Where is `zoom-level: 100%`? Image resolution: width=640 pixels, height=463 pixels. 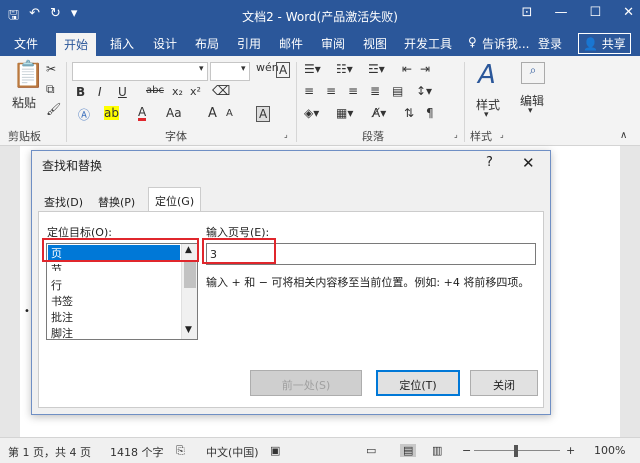 zoom-level: 100% is located at coordinates (609, 450).